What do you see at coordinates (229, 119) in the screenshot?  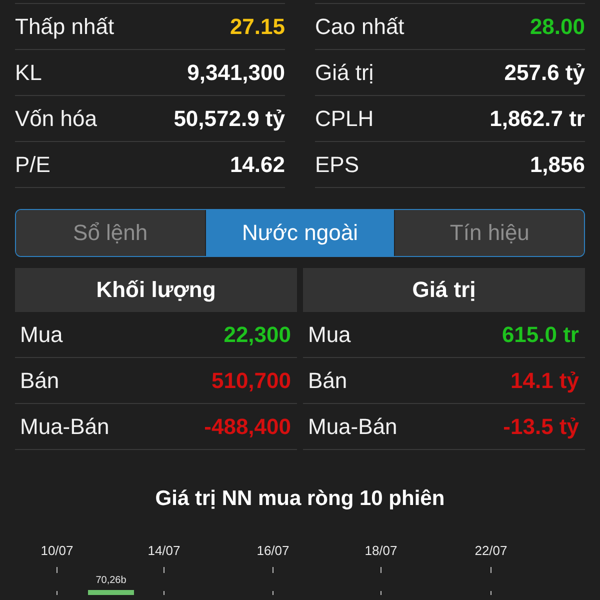 I see `stat-value: 50,572.9 tỷ` at bounding box center [229, 119].